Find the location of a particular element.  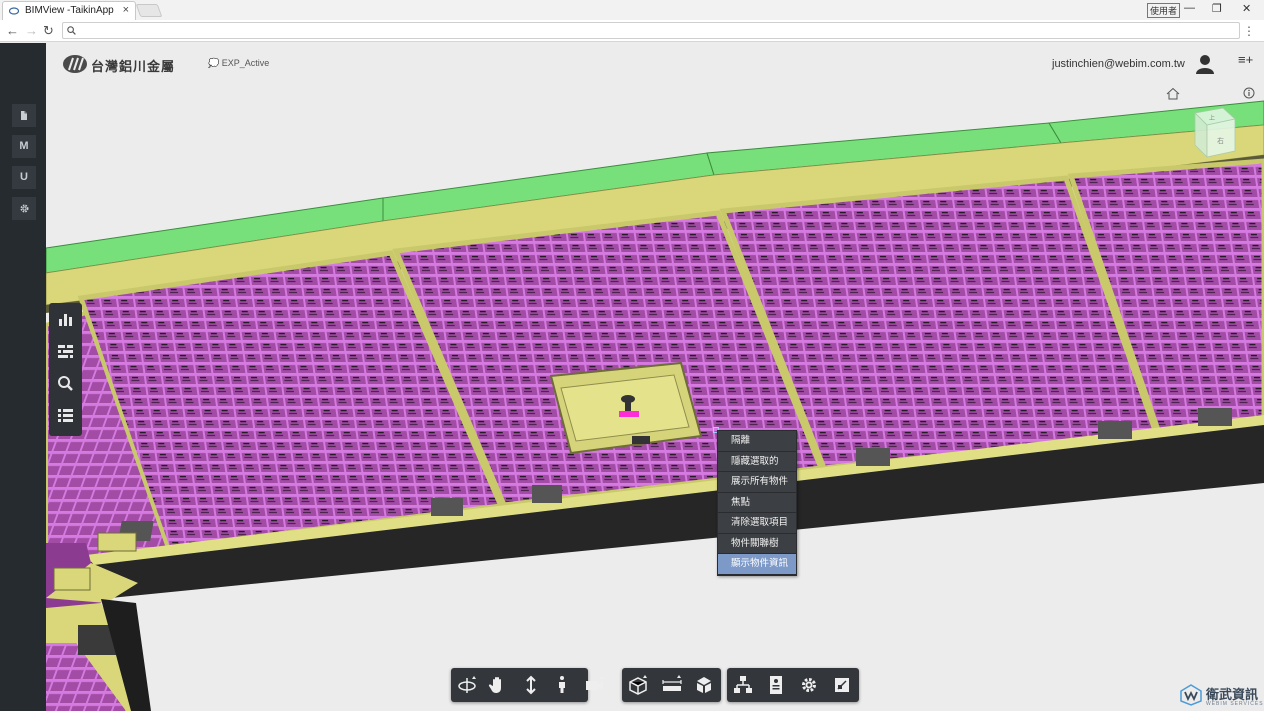

webim-logo-icon is located at coordinates (1191, 695).